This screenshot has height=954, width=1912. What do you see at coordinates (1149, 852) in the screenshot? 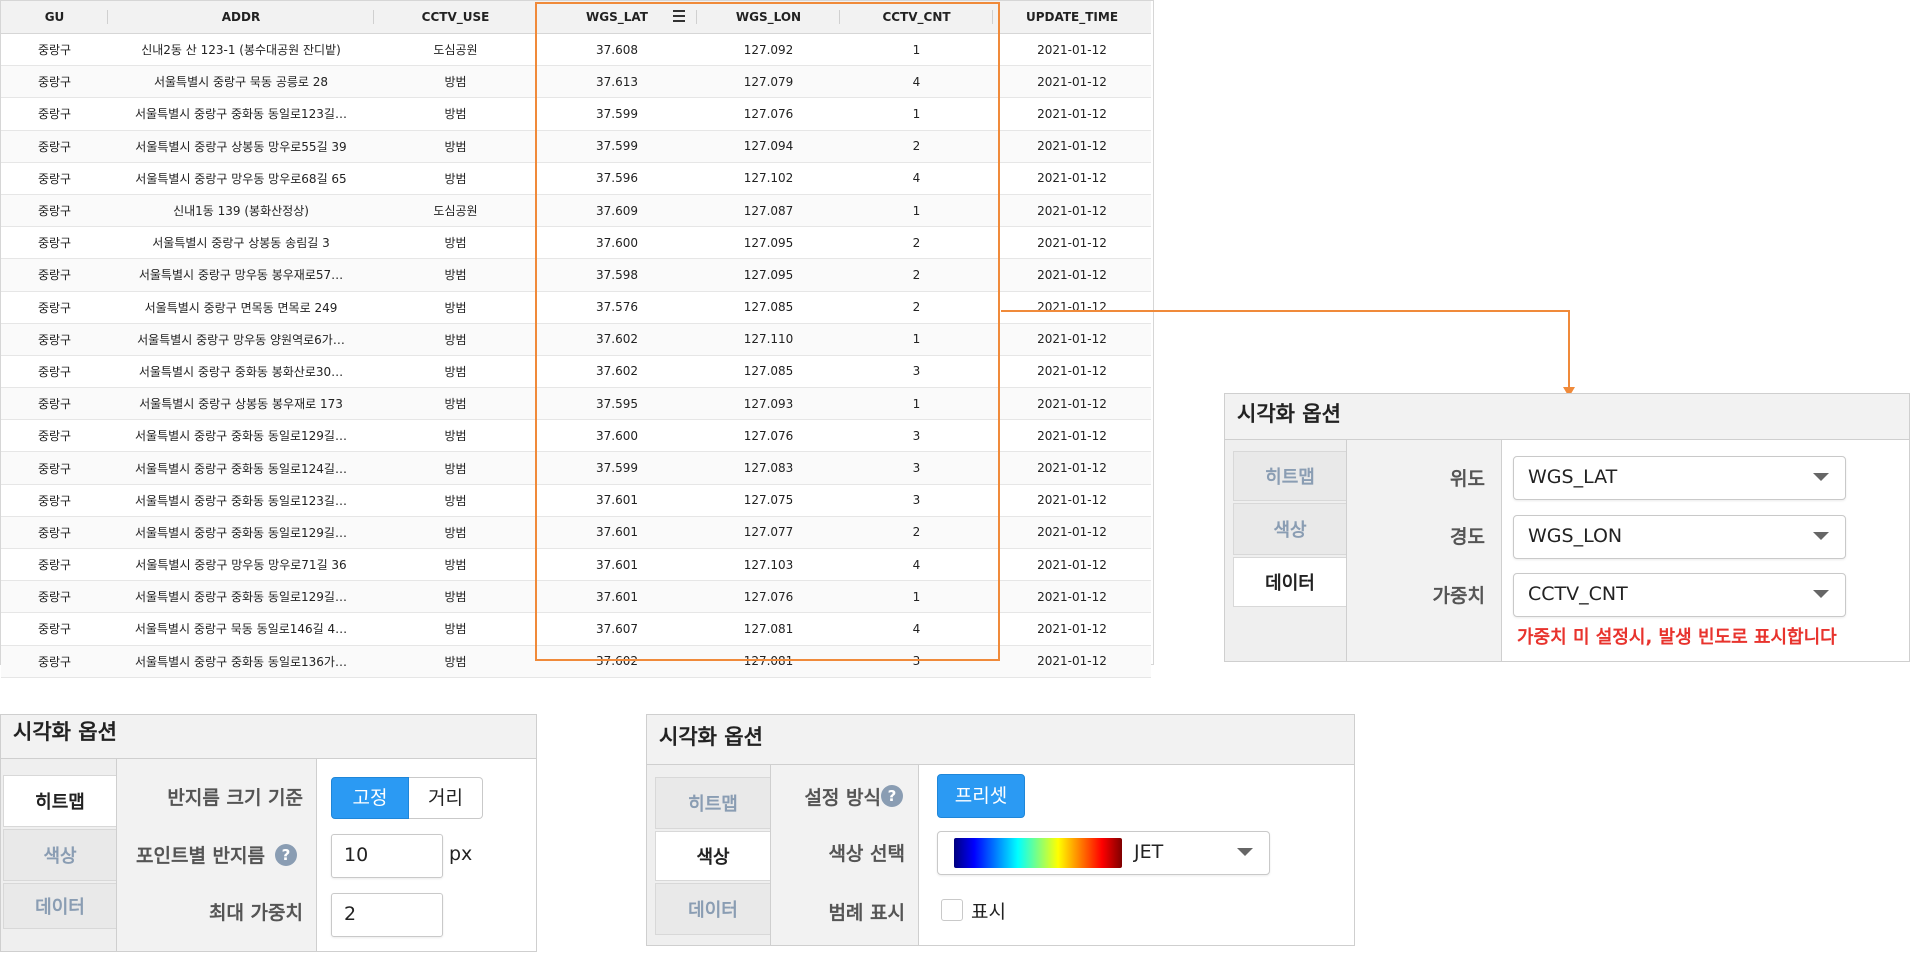
I see `color-scale-value: JET` at bounding box center [1149, 852].